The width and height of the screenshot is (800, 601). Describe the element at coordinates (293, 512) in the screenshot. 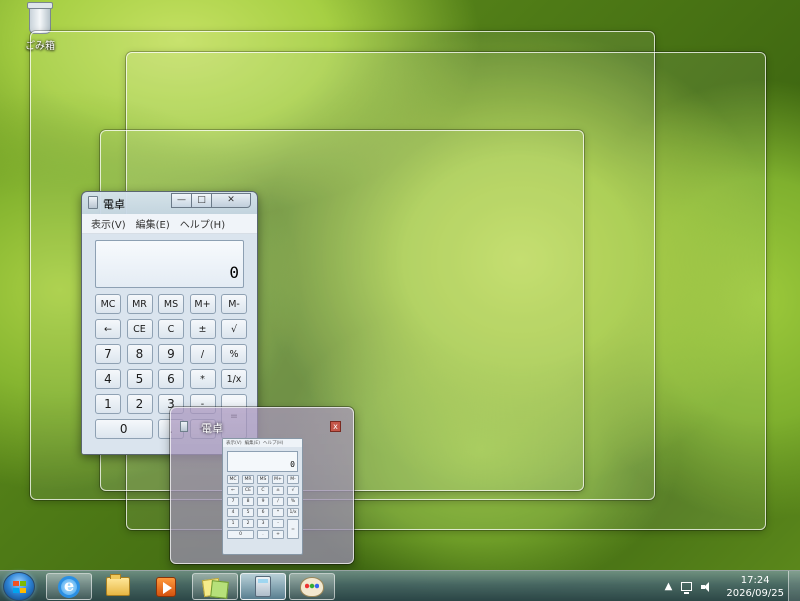

I see `mini-key: 1/x` at that location.